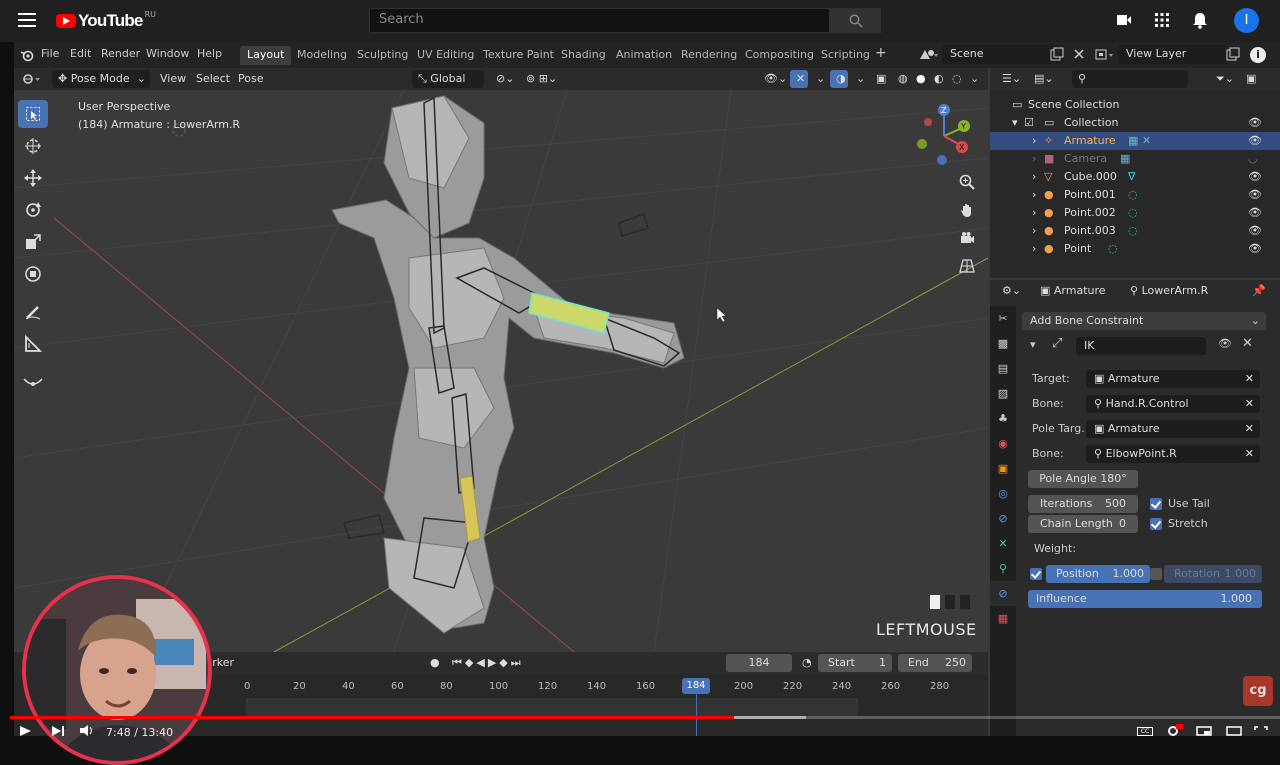 The height and width of the screenshot is (765, 1280). Describe the element at coordinates (1098, 574) in the screenshot. I see `position-weight-field: Position 1.000` at that location.